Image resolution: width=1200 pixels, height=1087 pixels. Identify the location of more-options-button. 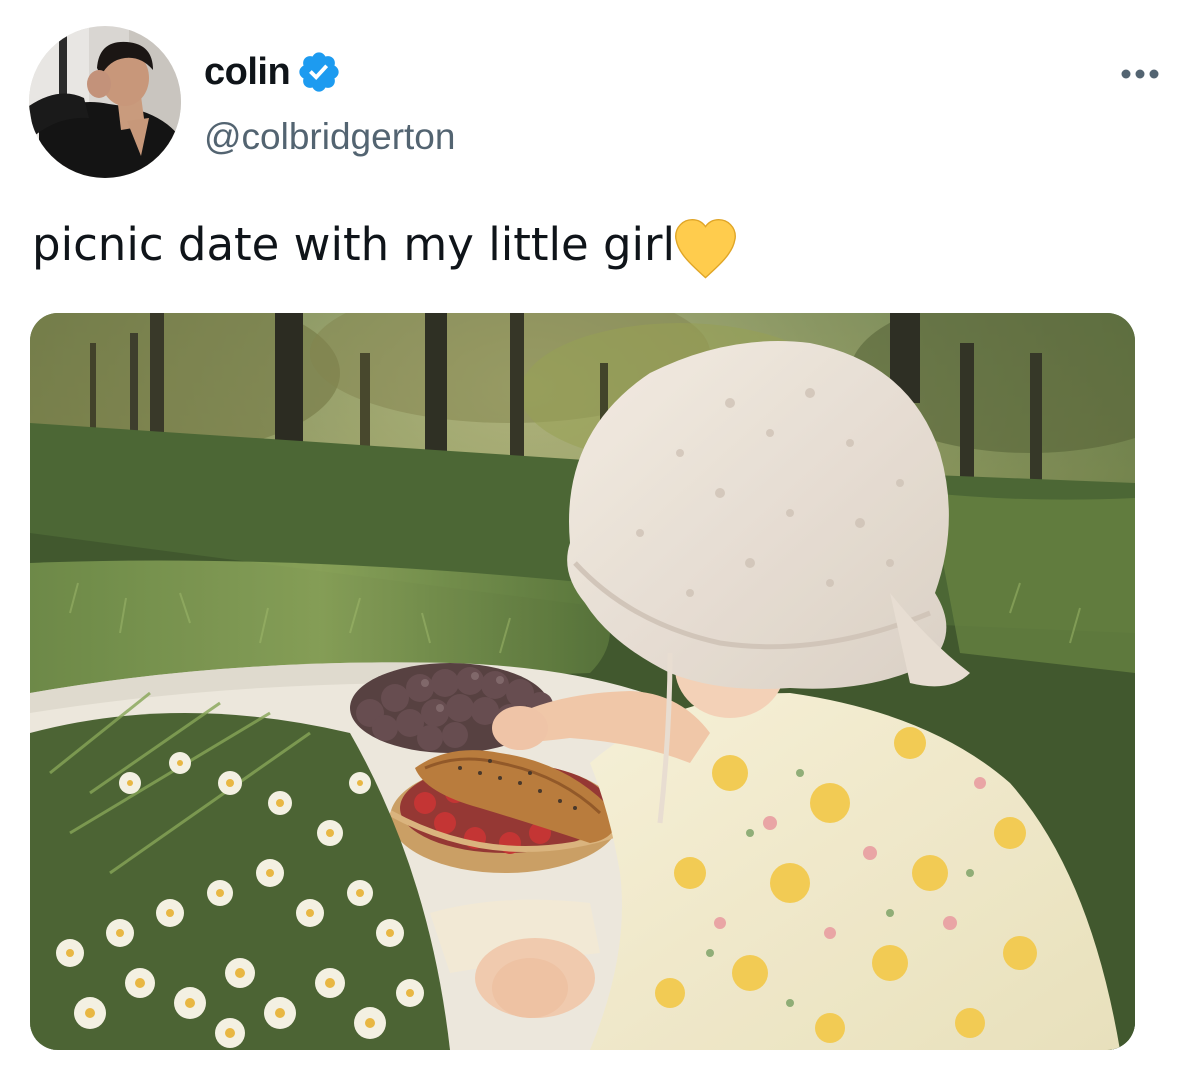
(1140, 74).